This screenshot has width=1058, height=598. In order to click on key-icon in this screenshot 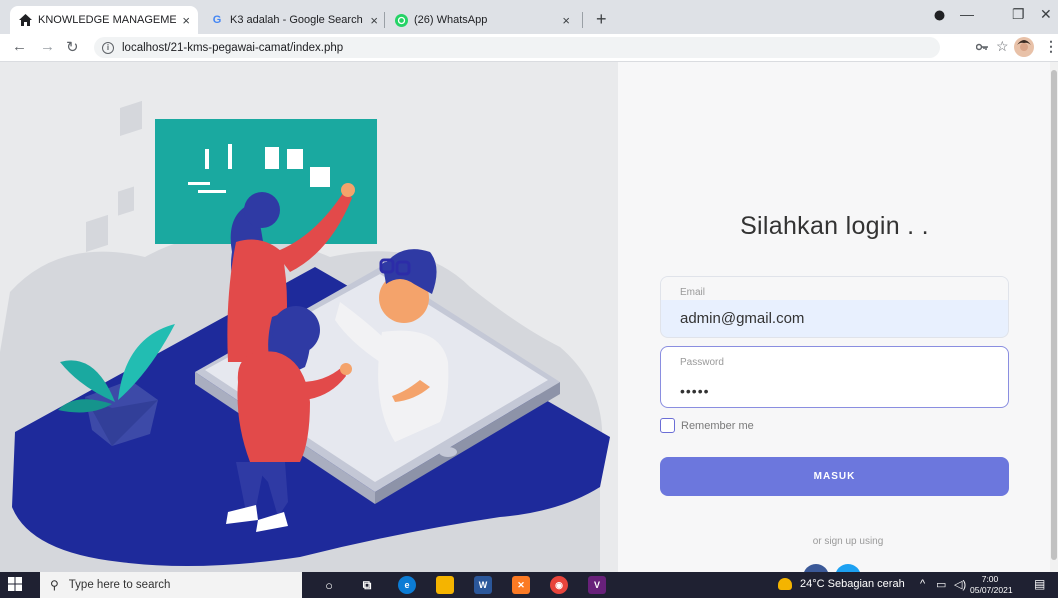, I will do `click(981, 47)`.